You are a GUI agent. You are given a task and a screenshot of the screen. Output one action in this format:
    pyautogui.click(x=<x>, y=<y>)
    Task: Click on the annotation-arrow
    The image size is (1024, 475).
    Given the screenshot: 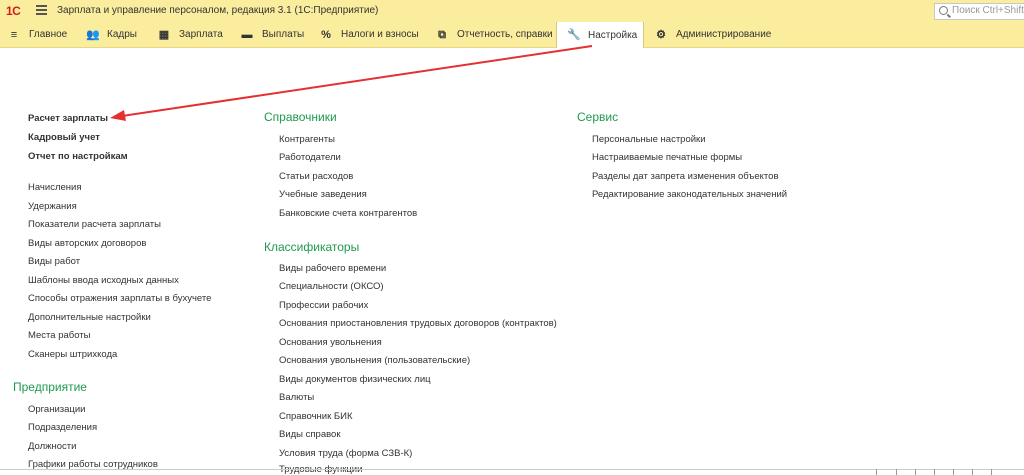 What is the action you would take?
    pyautogui.click(x=351, y=83)
    